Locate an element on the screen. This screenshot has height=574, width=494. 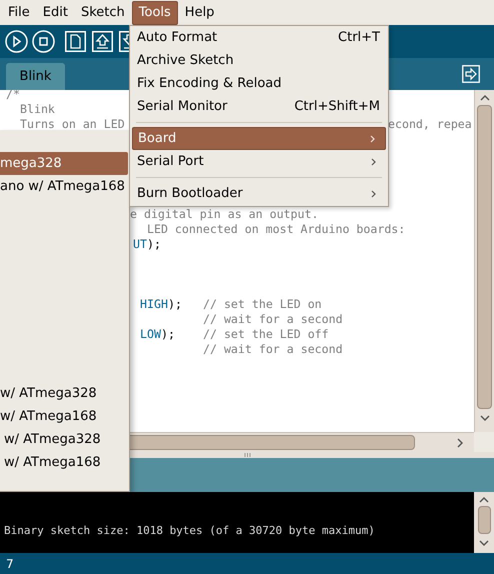
code-keyword: LOW is located at coordinates (150, 334).